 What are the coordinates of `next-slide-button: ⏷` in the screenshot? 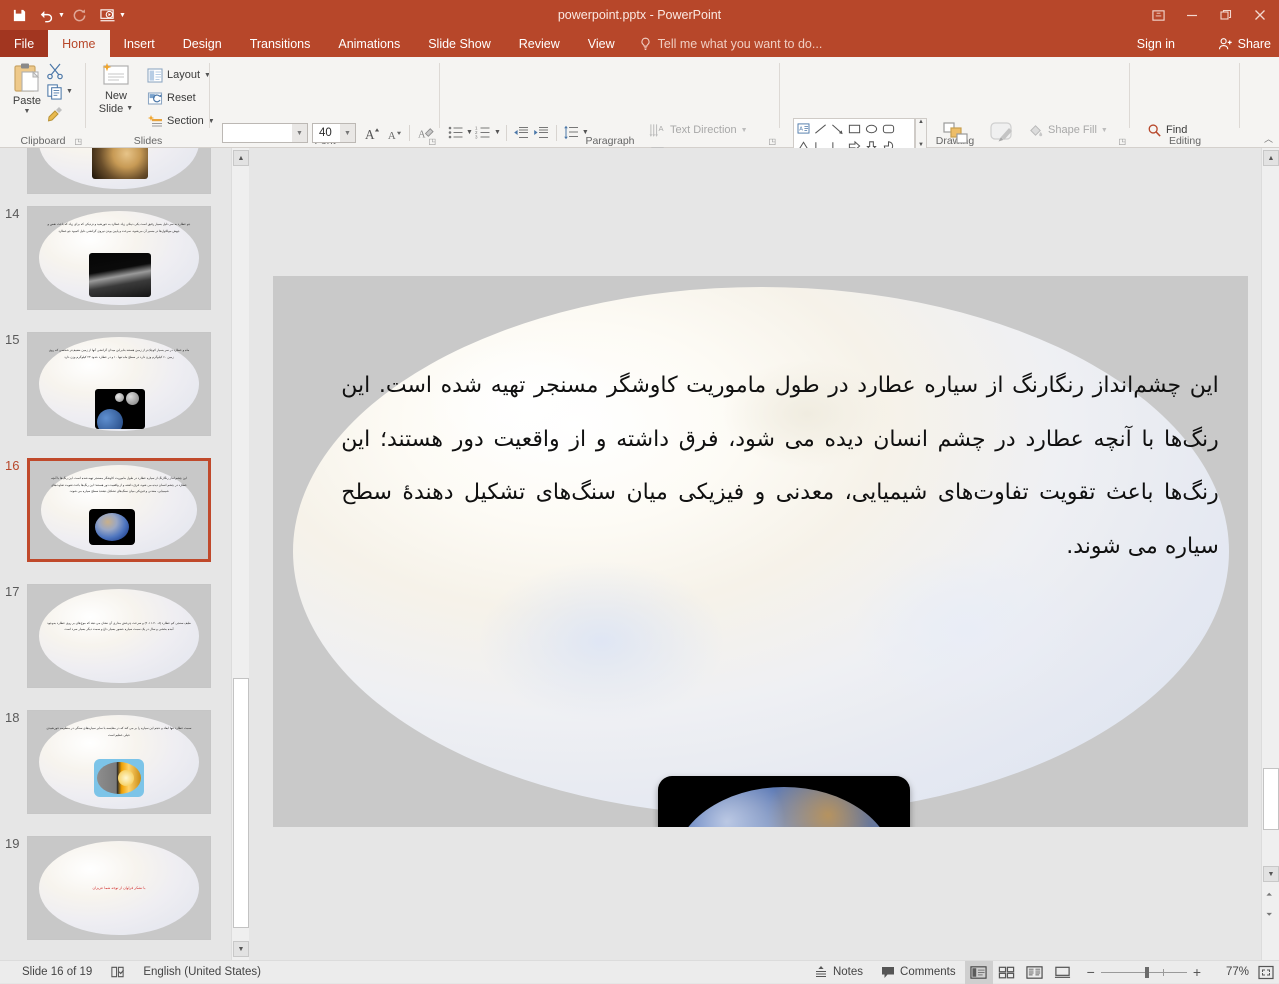 It's located at (1269, 915).